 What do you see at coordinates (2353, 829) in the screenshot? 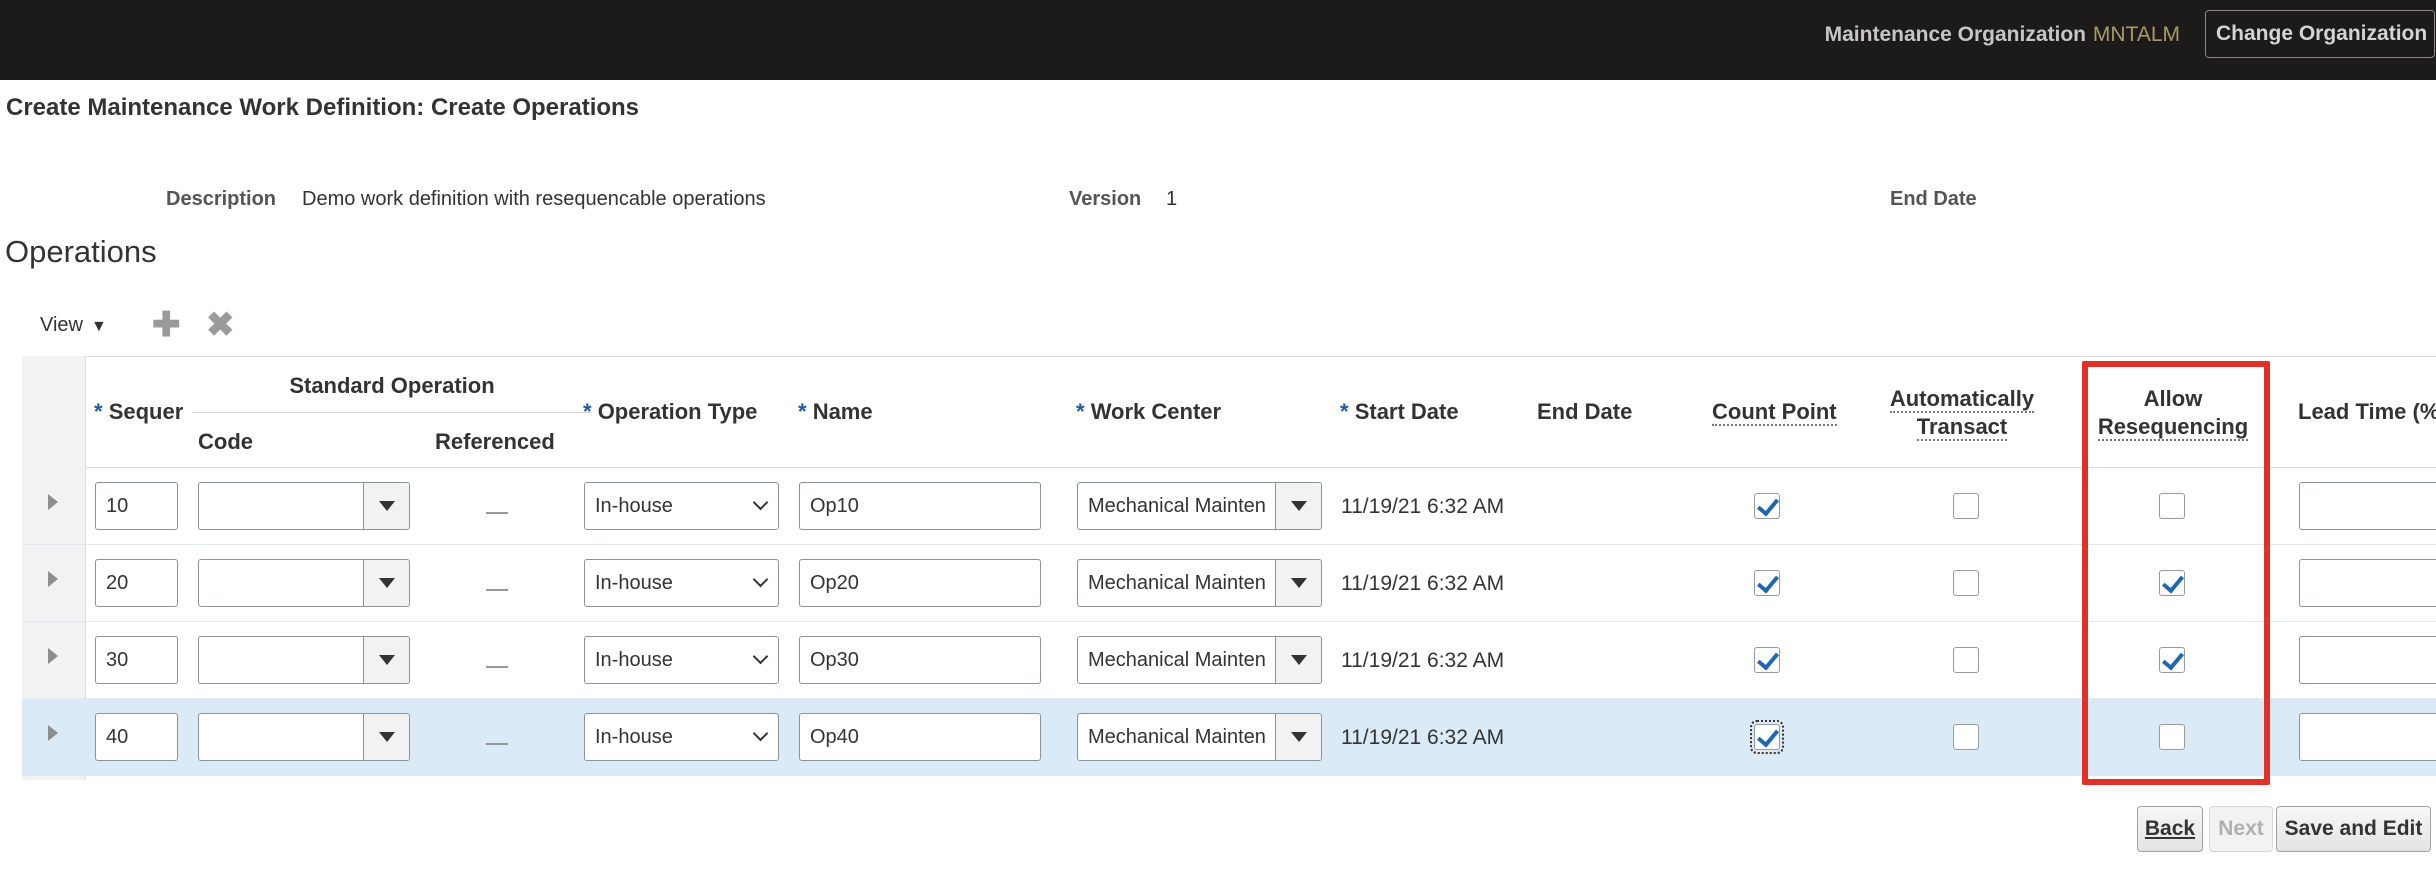
I see `save-and-edit-button: Save and Edit` at bounding box center [2353, 829].